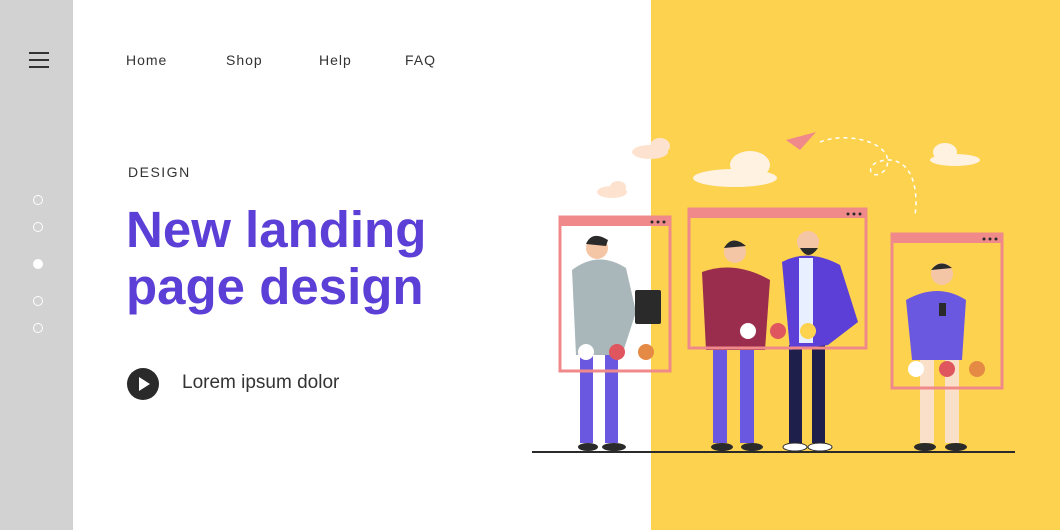  Describe the element at coordinates (159, 172) in the screenshot. I see `eyebrow-label: DESIGN` at that location.